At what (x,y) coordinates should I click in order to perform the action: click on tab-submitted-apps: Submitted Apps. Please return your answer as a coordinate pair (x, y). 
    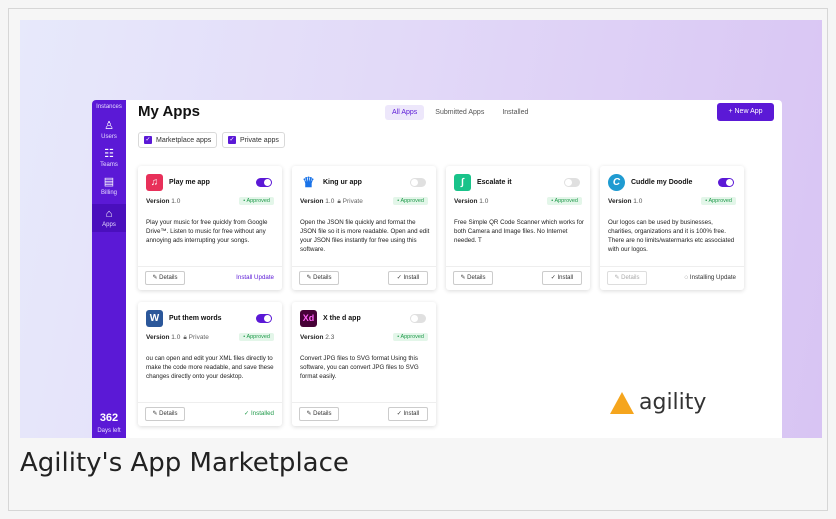
    Looking at the image, I should click on (459, 112).